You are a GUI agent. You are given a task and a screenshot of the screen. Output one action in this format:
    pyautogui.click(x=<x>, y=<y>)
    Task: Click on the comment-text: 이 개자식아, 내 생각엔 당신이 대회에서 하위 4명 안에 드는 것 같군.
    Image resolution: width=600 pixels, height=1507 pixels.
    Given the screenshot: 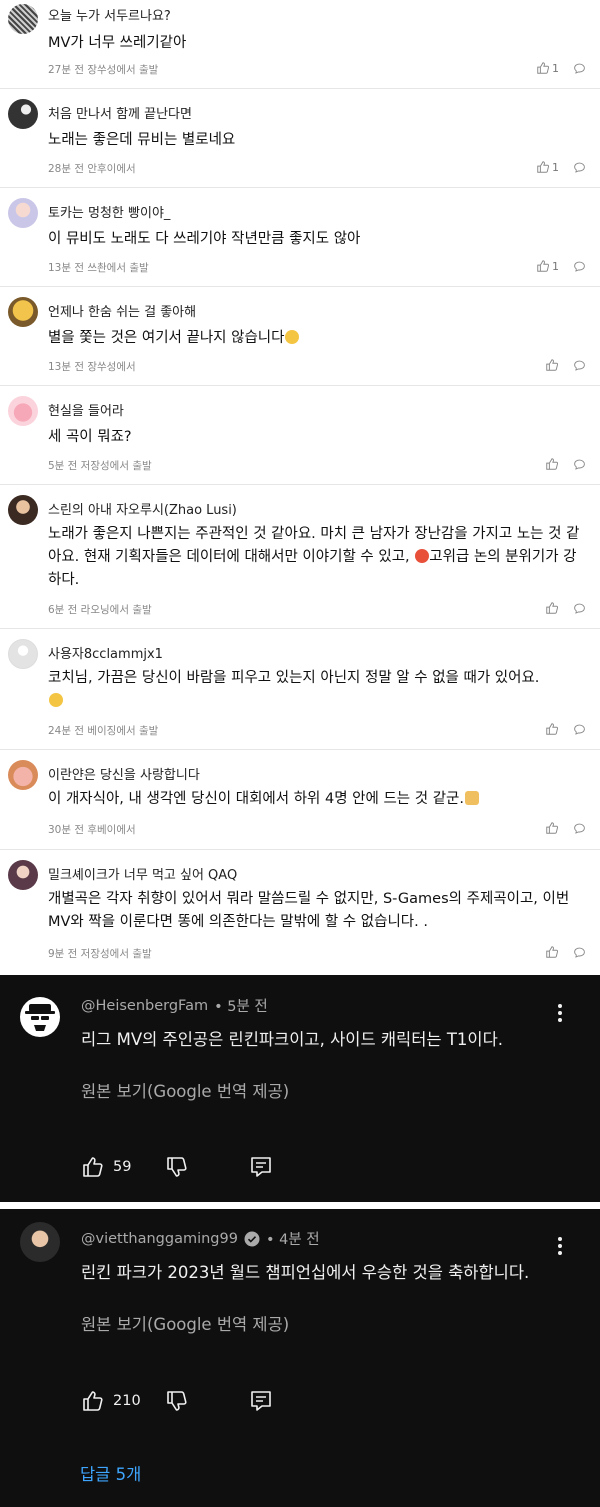 What is the action you would take?
    pyautogui.click(x=318, y=799)
    